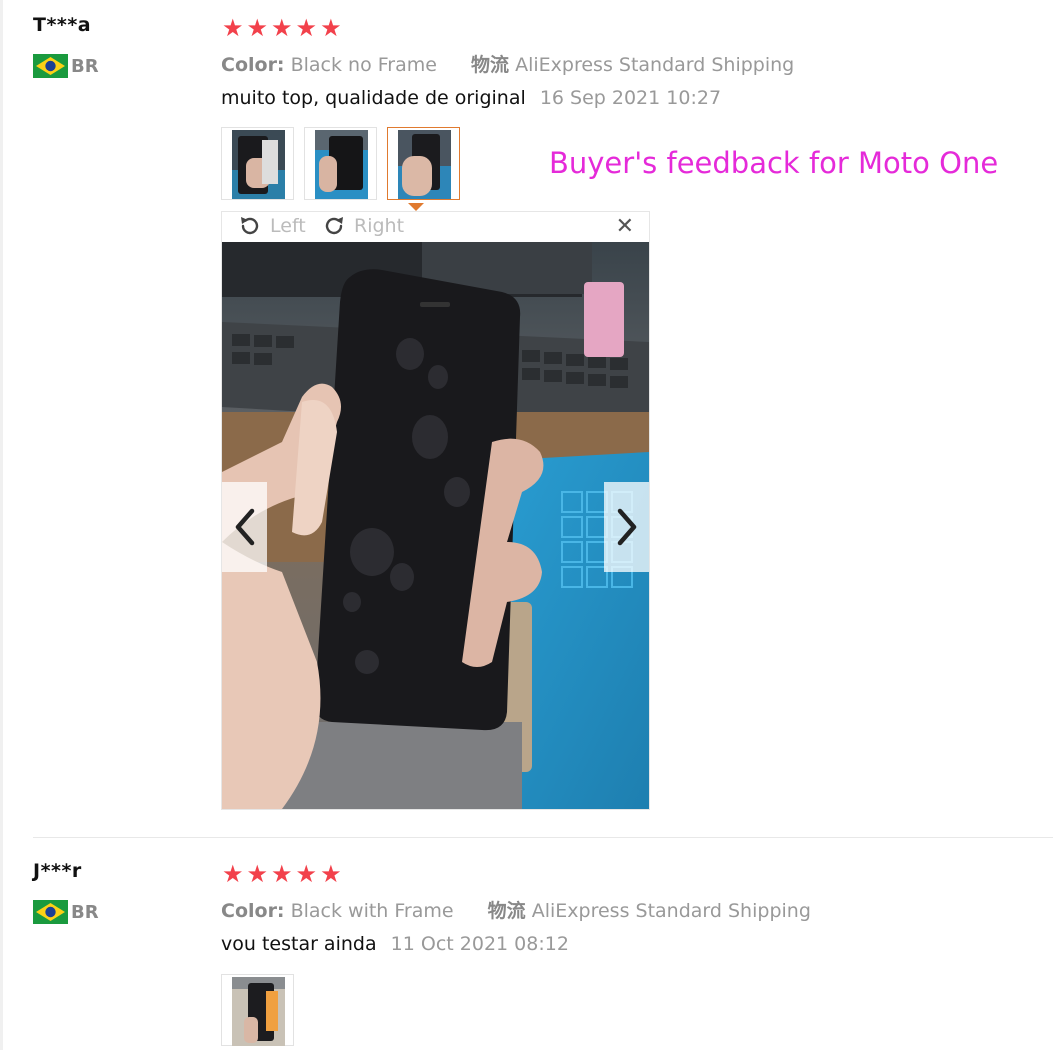  I want to click on review-divider, so click(543, 837).